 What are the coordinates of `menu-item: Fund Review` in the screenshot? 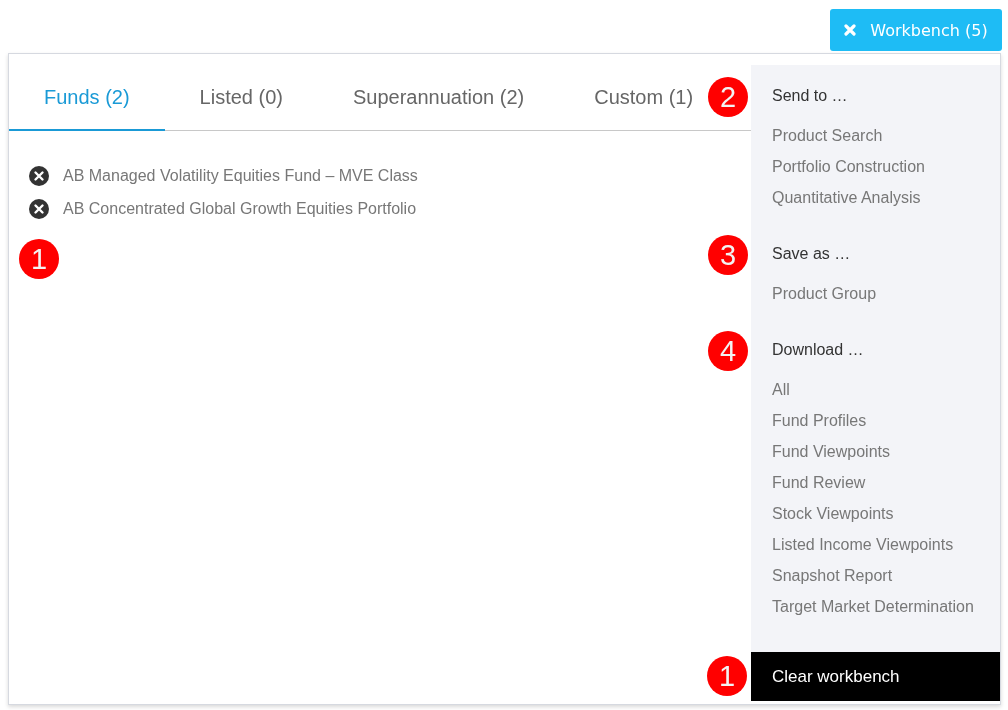 It's located at (819, 483).